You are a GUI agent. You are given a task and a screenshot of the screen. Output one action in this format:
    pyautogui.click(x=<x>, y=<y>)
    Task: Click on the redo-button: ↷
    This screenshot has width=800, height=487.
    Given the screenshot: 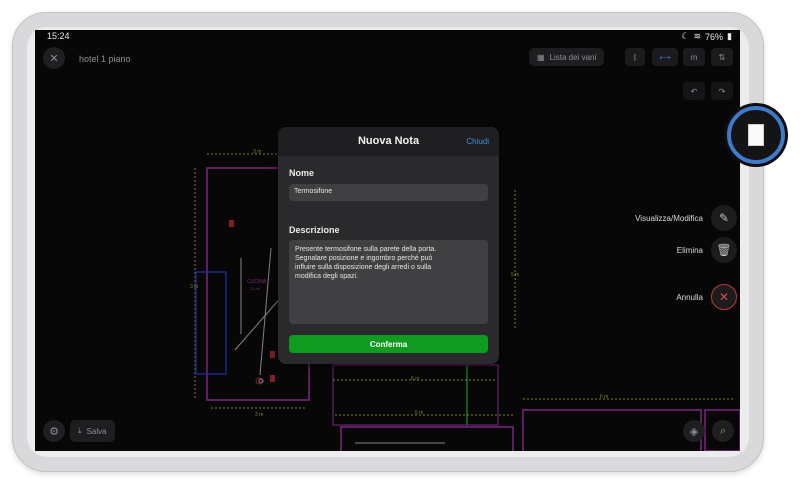 What is the action you would take?
    pyautogui.click(x=722, y=91)
    